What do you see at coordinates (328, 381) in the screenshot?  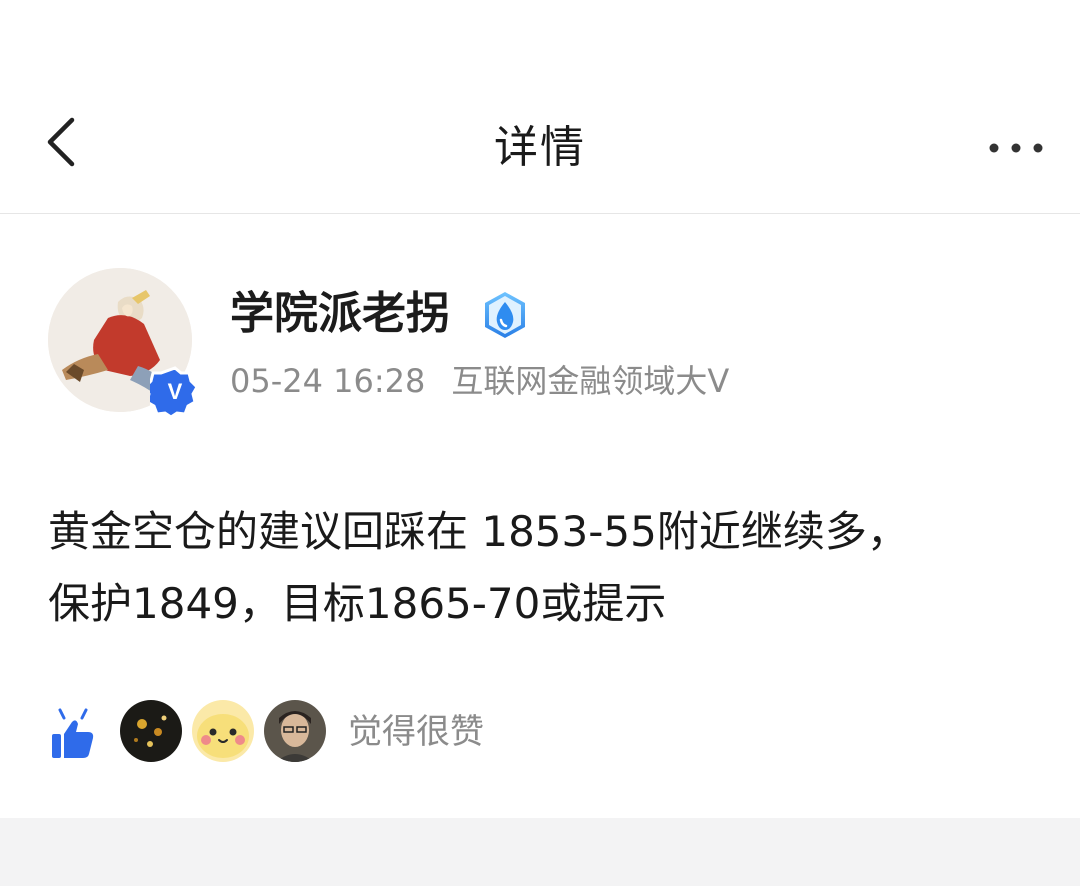 I see `post-timestamp: 05-24 16:28` at bounding box center [328, 381].